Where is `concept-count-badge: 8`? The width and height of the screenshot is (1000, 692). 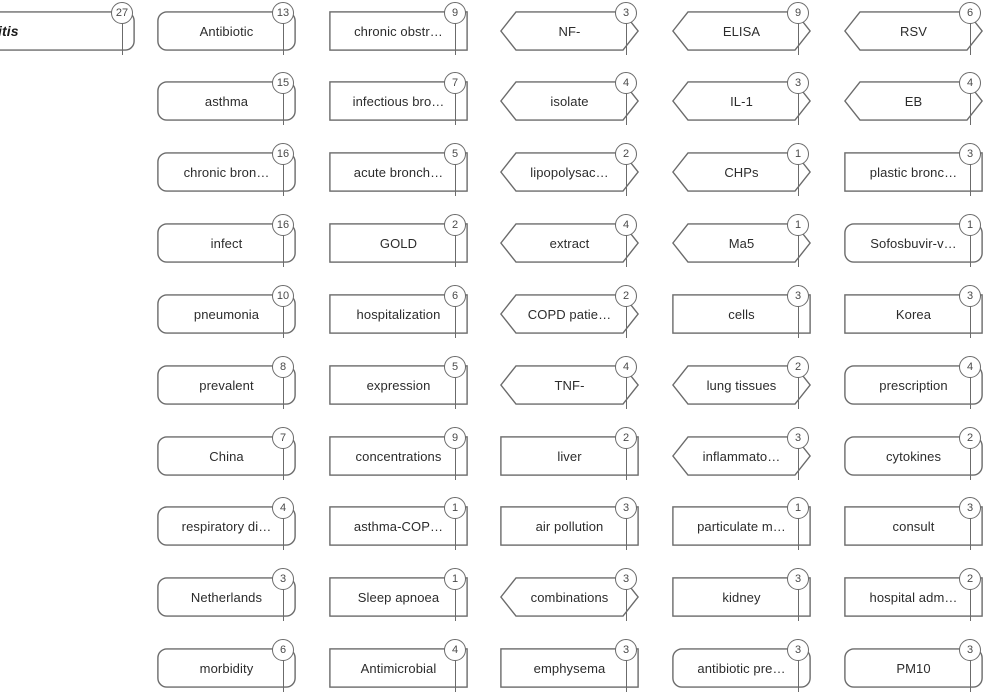 concept-count-badge: 8 is located at coordinates (283, 367).